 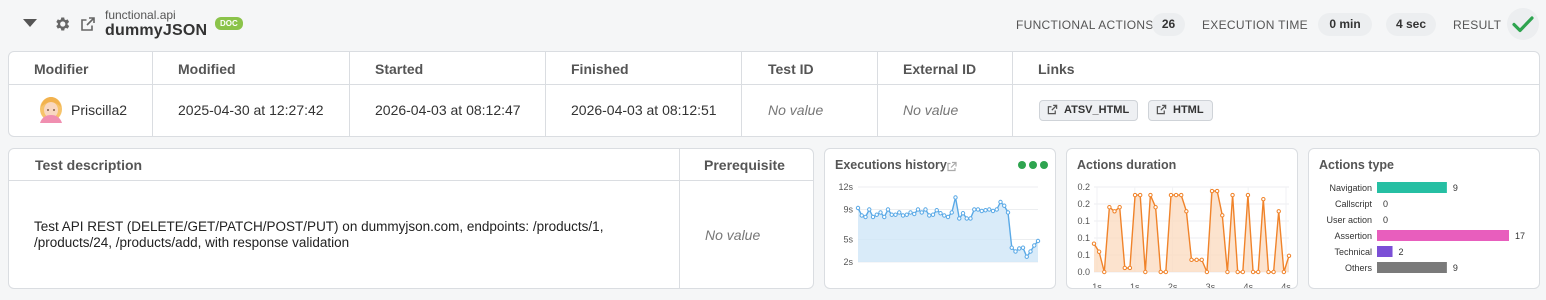 What do you see at coordinates (1523, 24) in the screenshot?
I see `result-status` at bounding box center [1523, 24].